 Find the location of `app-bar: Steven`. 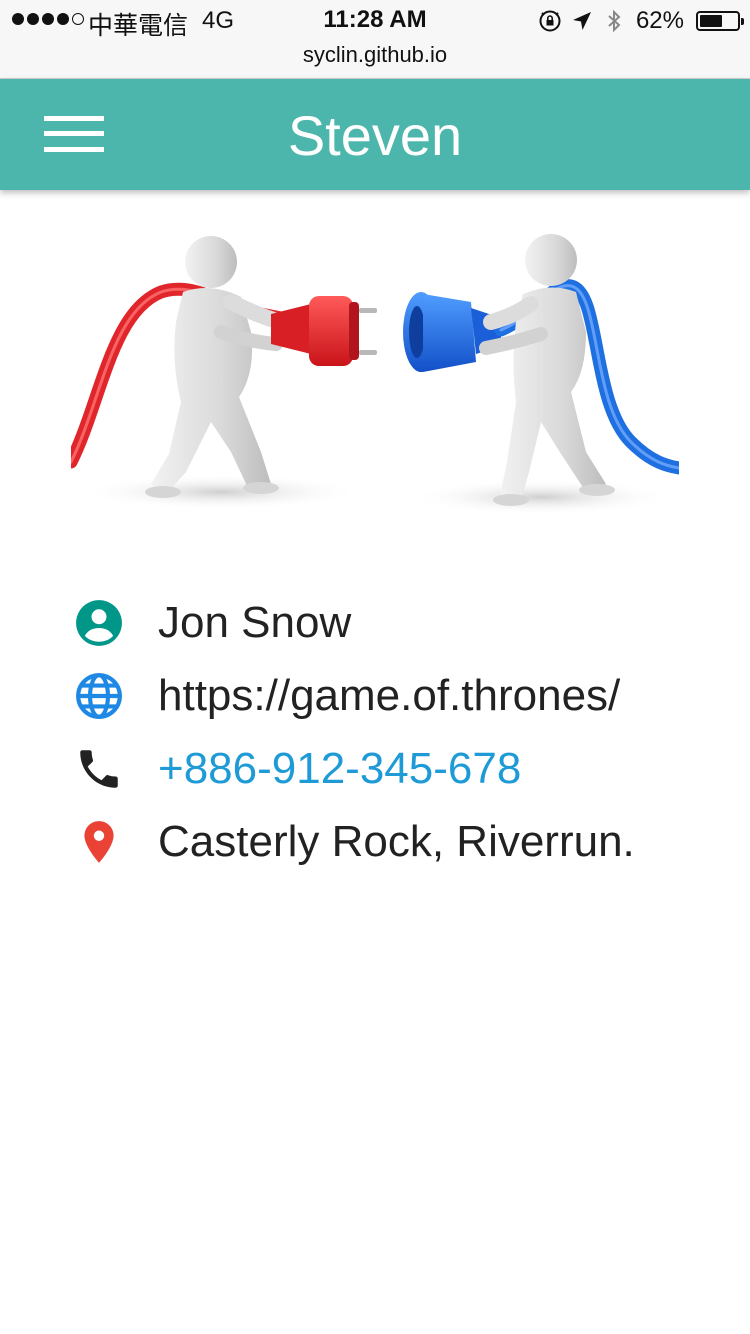

app-bar: Steven is located at coordinates (375, 134).